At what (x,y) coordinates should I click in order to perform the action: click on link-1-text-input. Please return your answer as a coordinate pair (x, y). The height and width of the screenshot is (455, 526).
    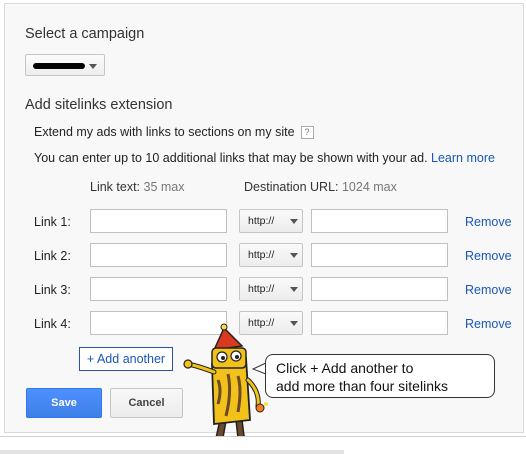
    Looking at the image, I should click on (158, 221).